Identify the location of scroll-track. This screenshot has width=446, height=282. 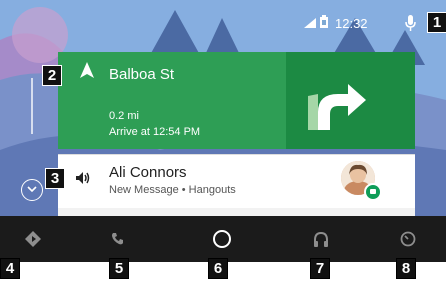
(32, 106).